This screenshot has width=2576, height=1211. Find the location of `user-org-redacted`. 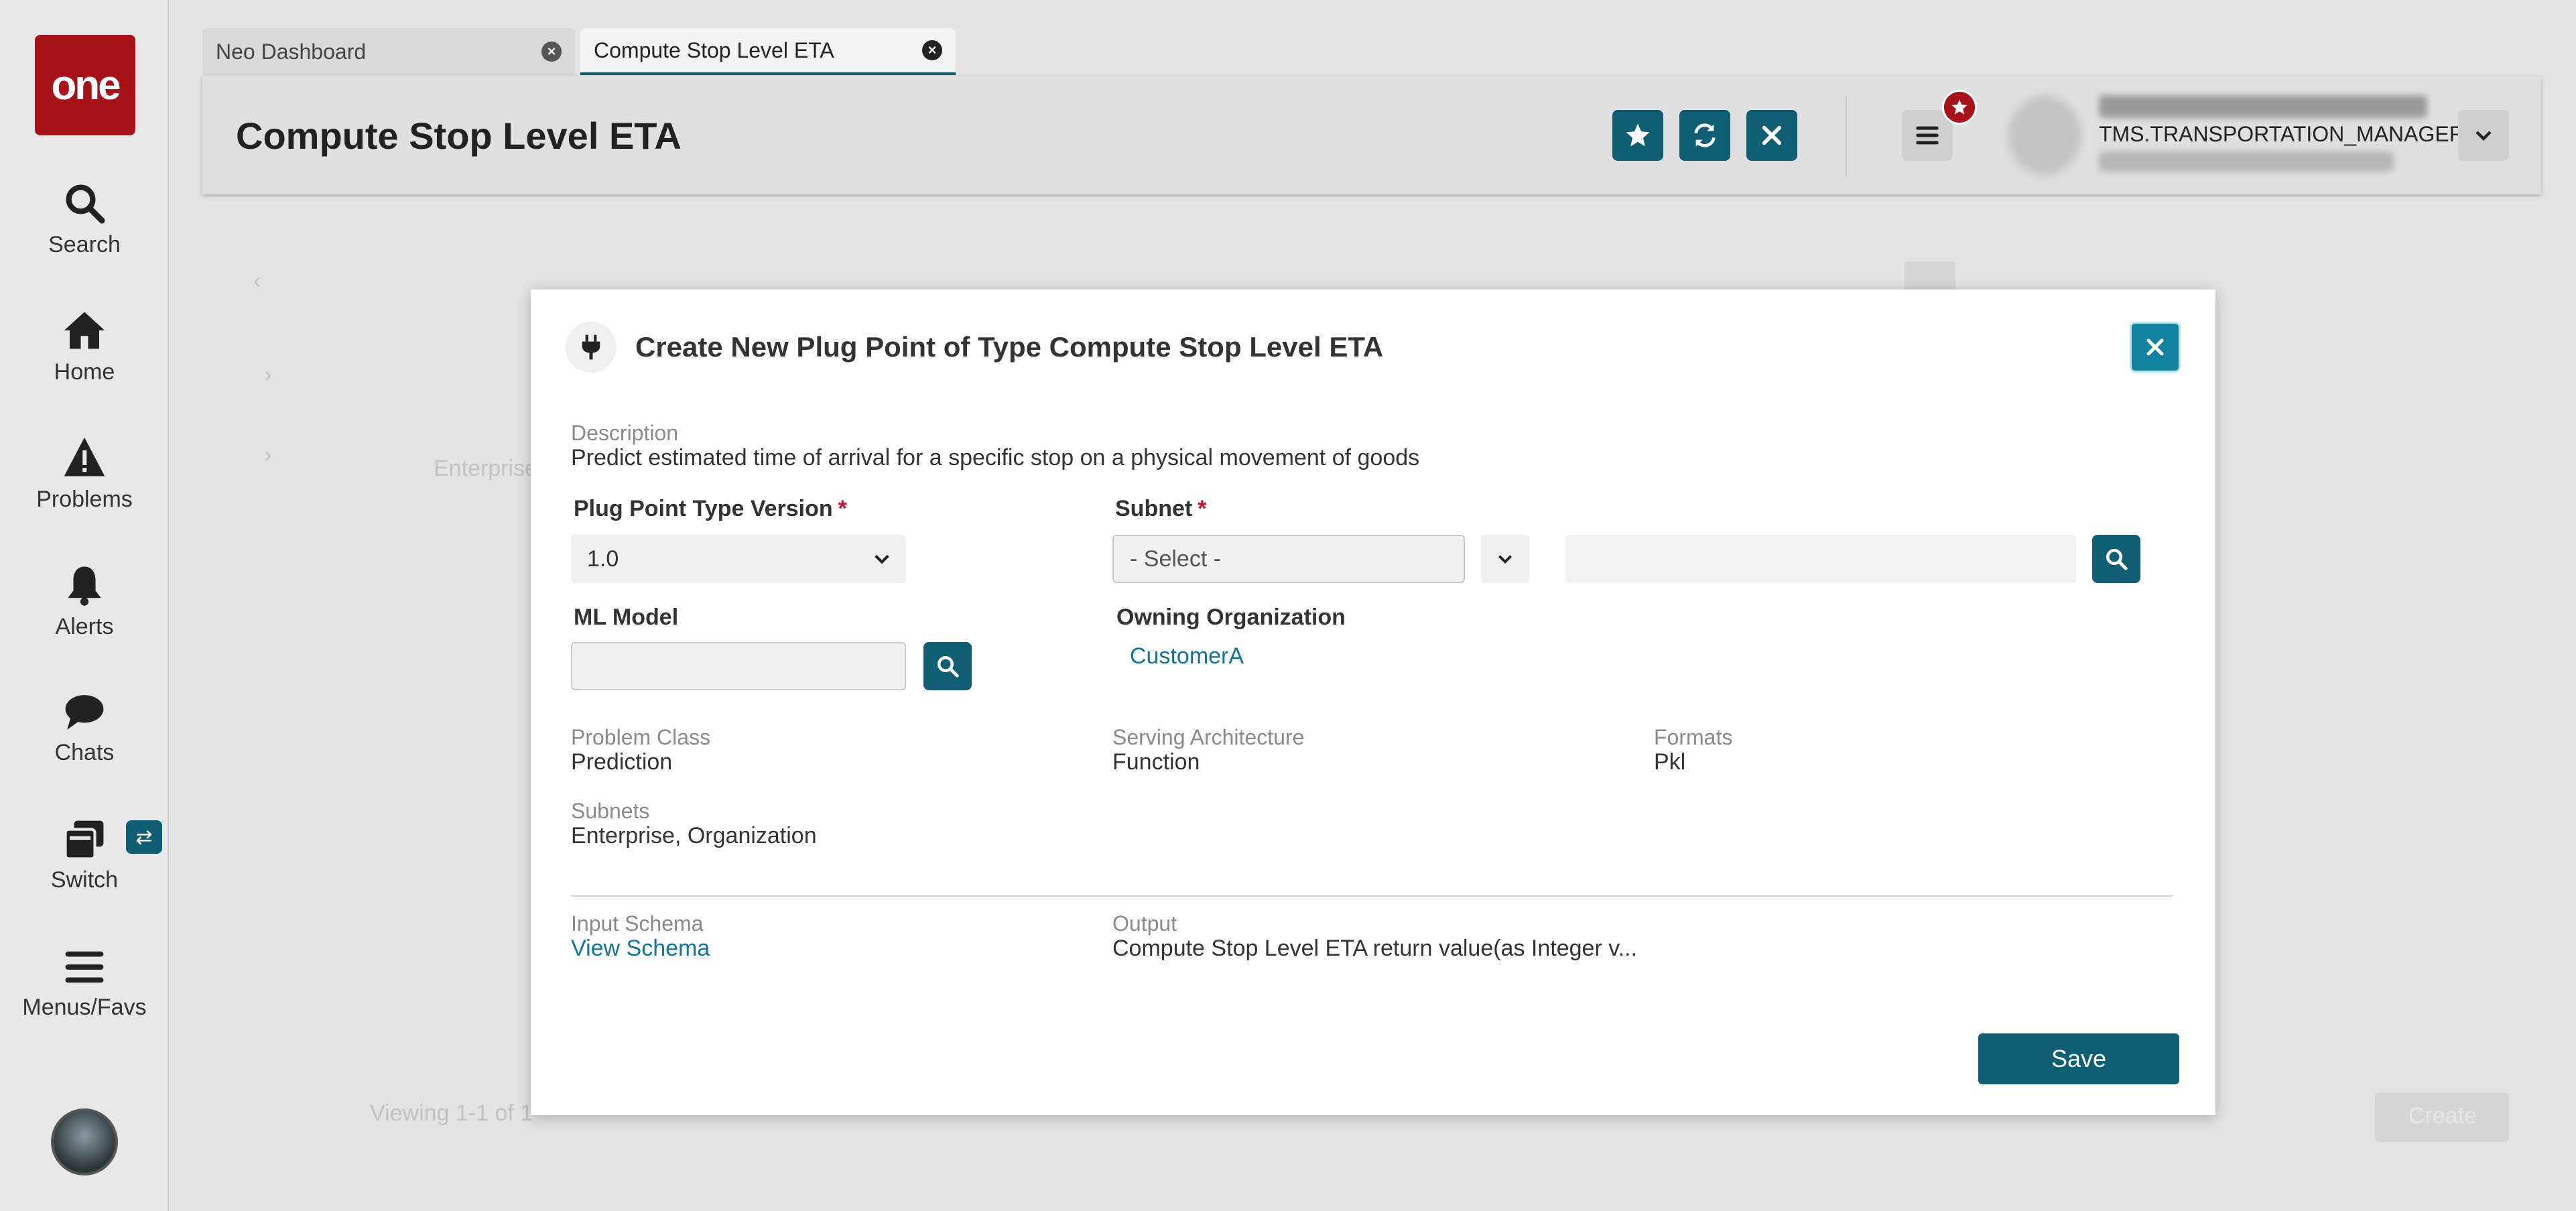

user-org-redacted is located at coordinates (2246, 161).